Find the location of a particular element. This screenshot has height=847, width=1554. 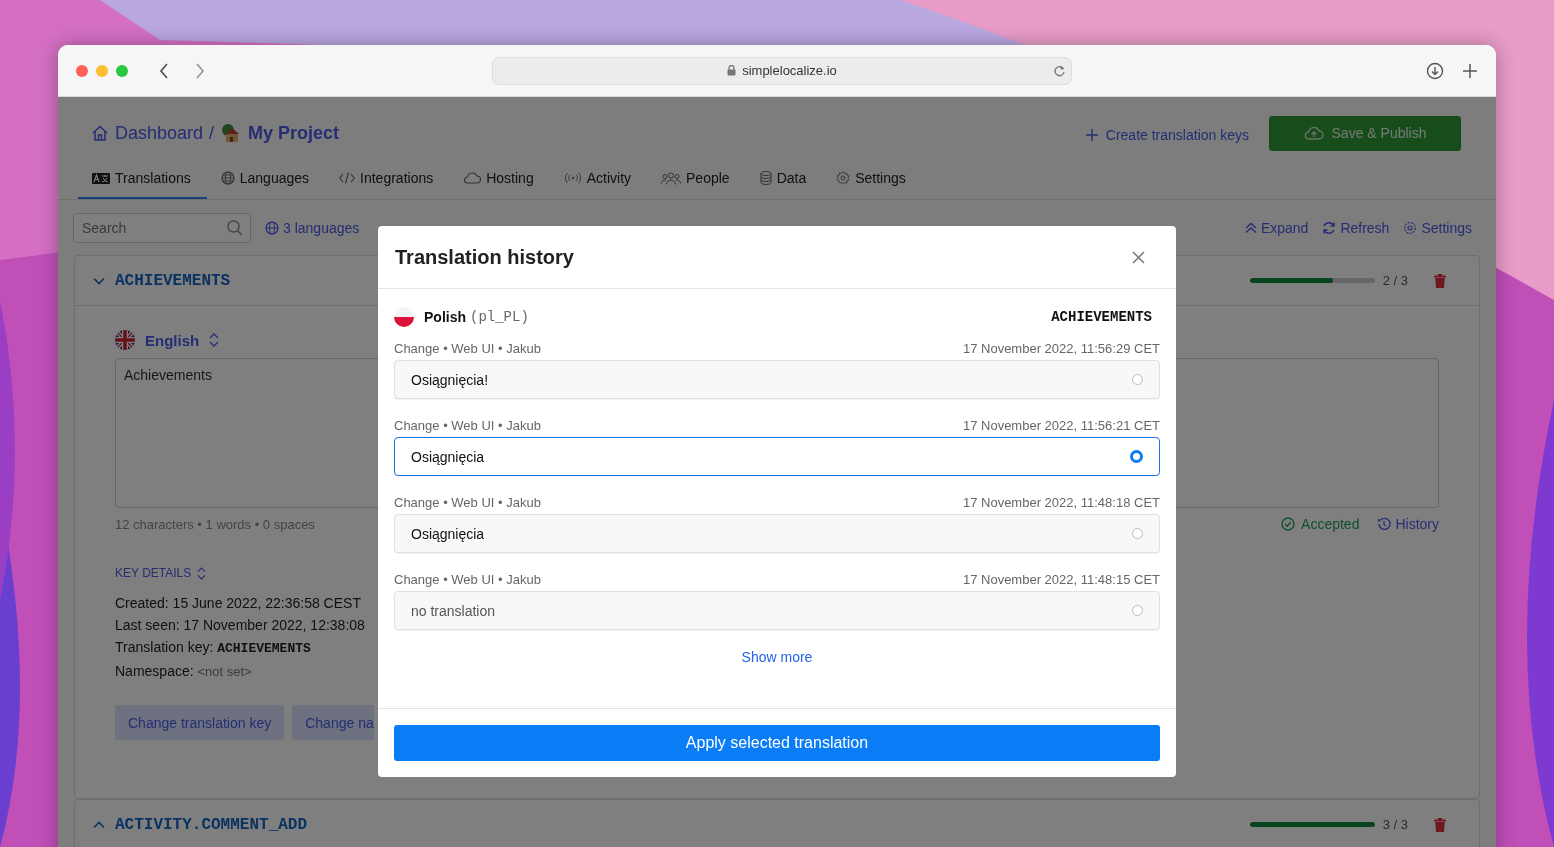

translation-key-name: ACTIVITY.COMMENT_ADD is located at coordinates (211, 824).